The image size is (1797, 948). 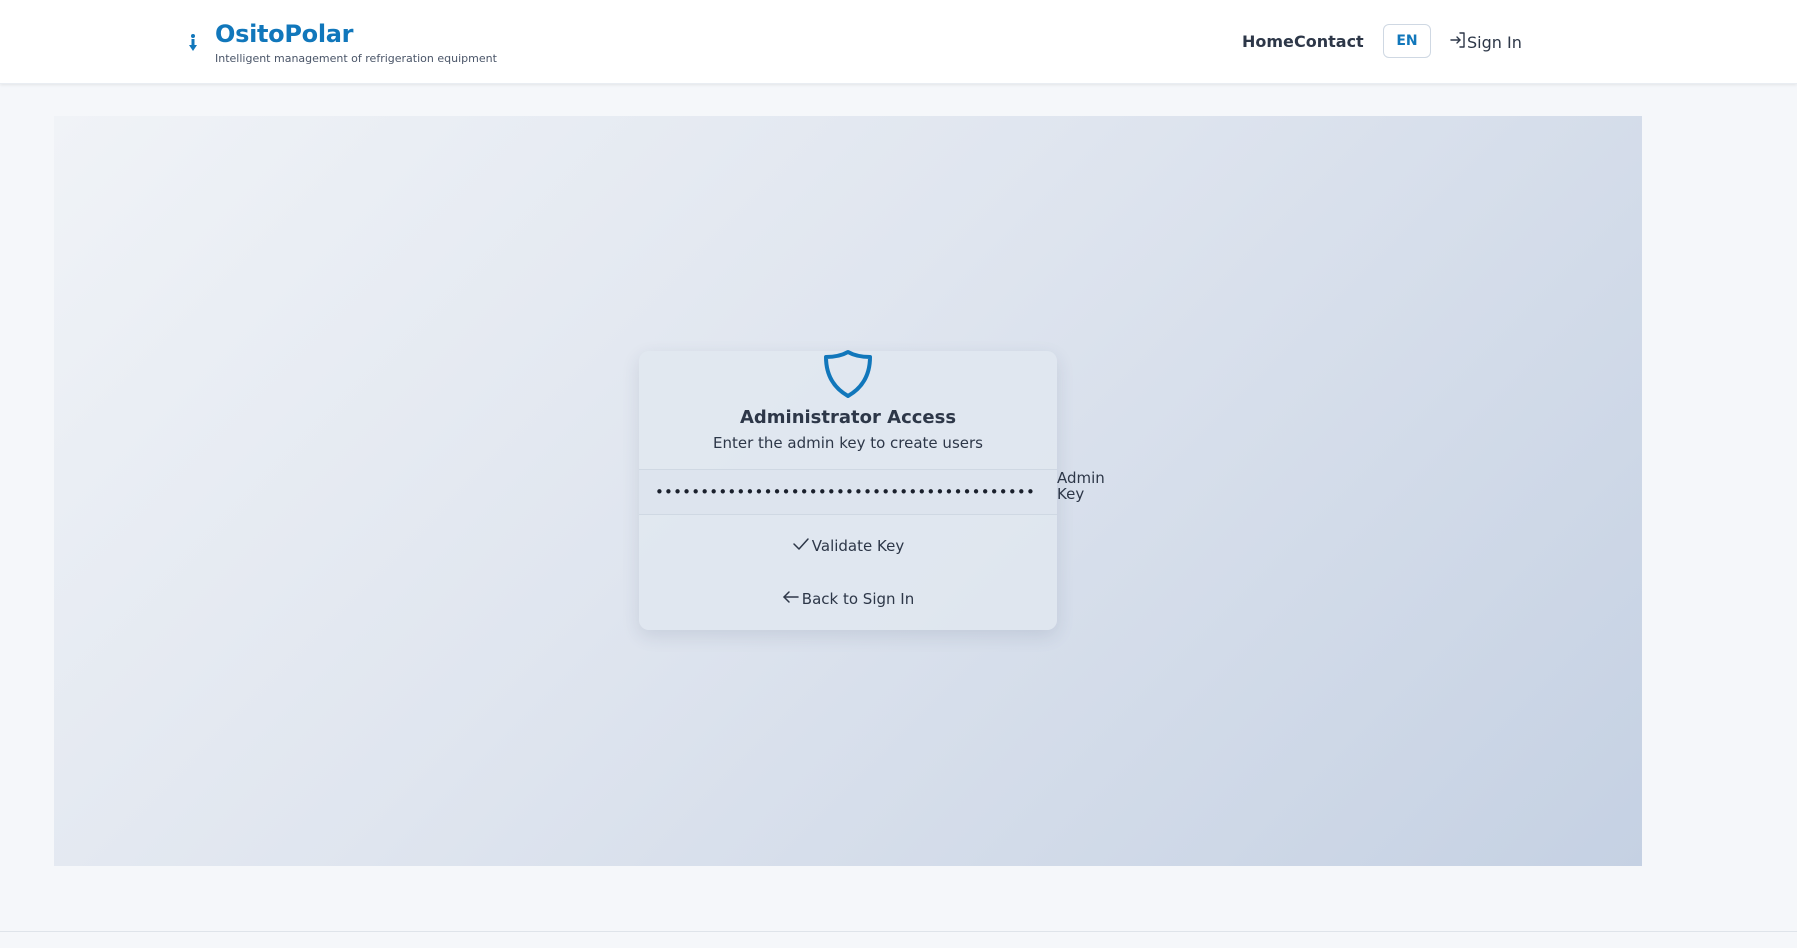 I want to click on language-button: EN, so click(x=1407, y=41).